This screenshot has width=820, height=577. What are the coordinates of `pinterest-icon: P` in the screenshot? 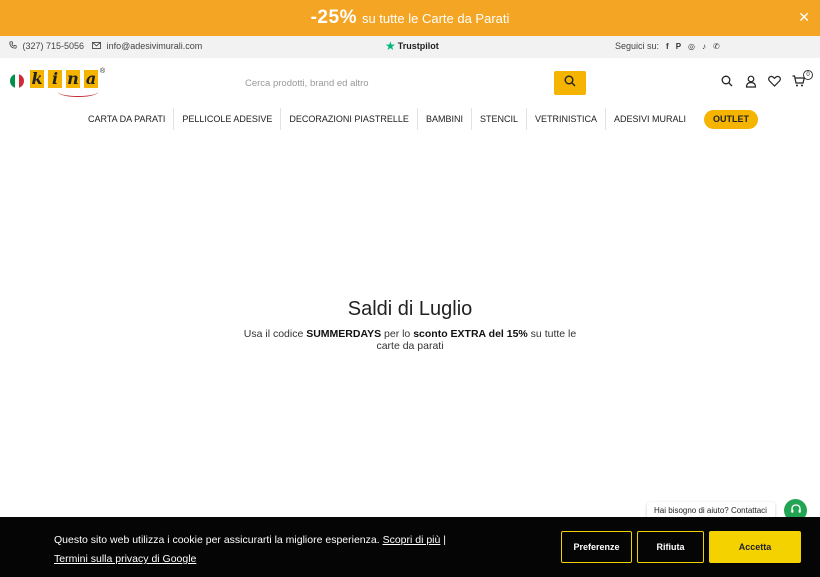 It's located at (678, 46).